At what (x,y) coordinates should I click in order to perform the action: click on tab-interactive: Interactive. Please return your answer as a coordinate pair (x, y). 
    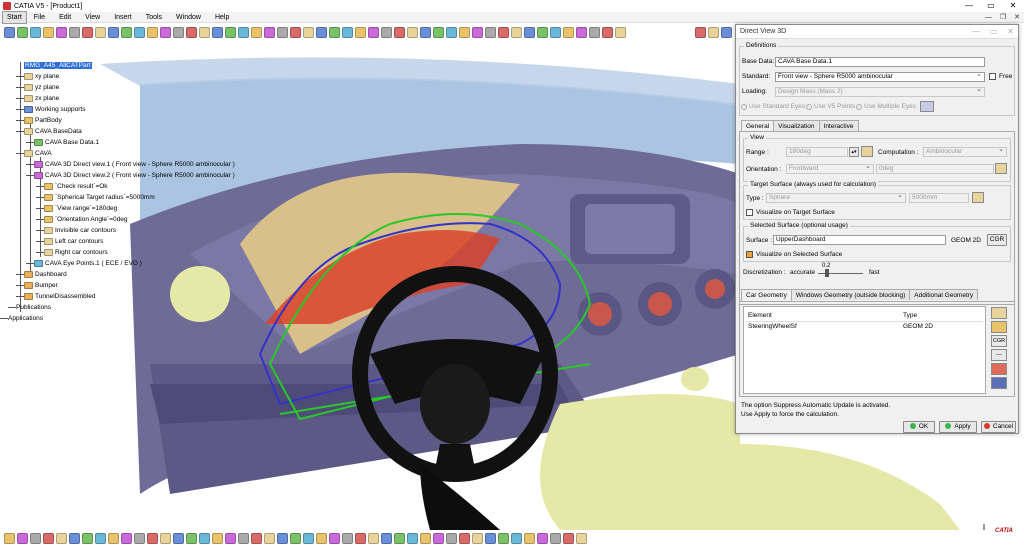
    Looking at the image, I should click on (838, 125).